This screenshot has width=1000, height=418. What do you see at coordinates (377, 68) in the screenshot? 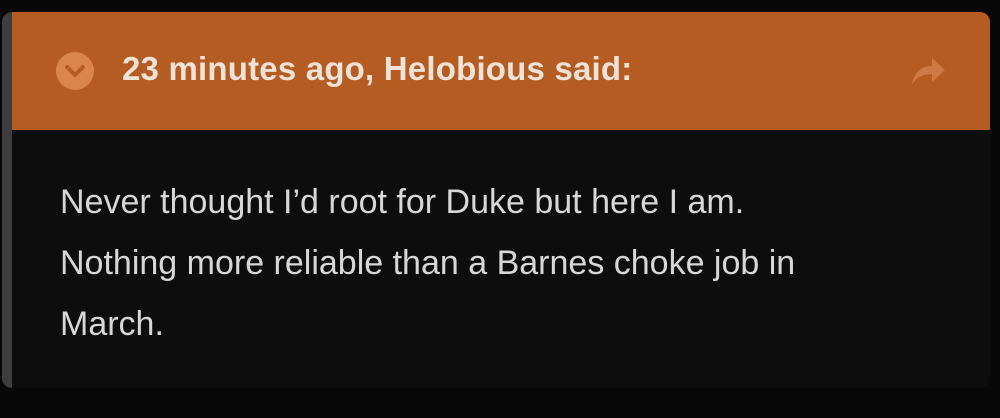
I see `quote-citation: 23 minutes ago, Helobious said:` at bounding box center [377, 68].